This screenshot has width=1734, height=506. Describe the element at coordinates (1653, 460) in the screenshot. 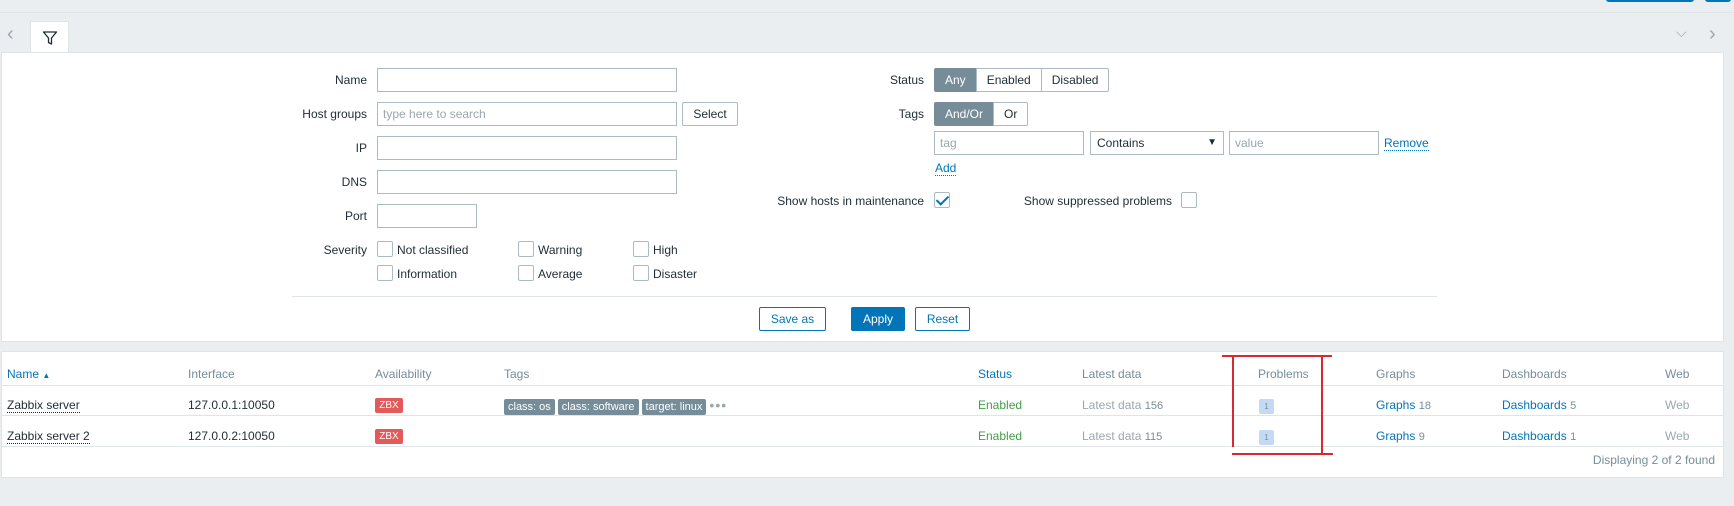

I see `paging-summary: Displaying 2 of 2 found` at that location.